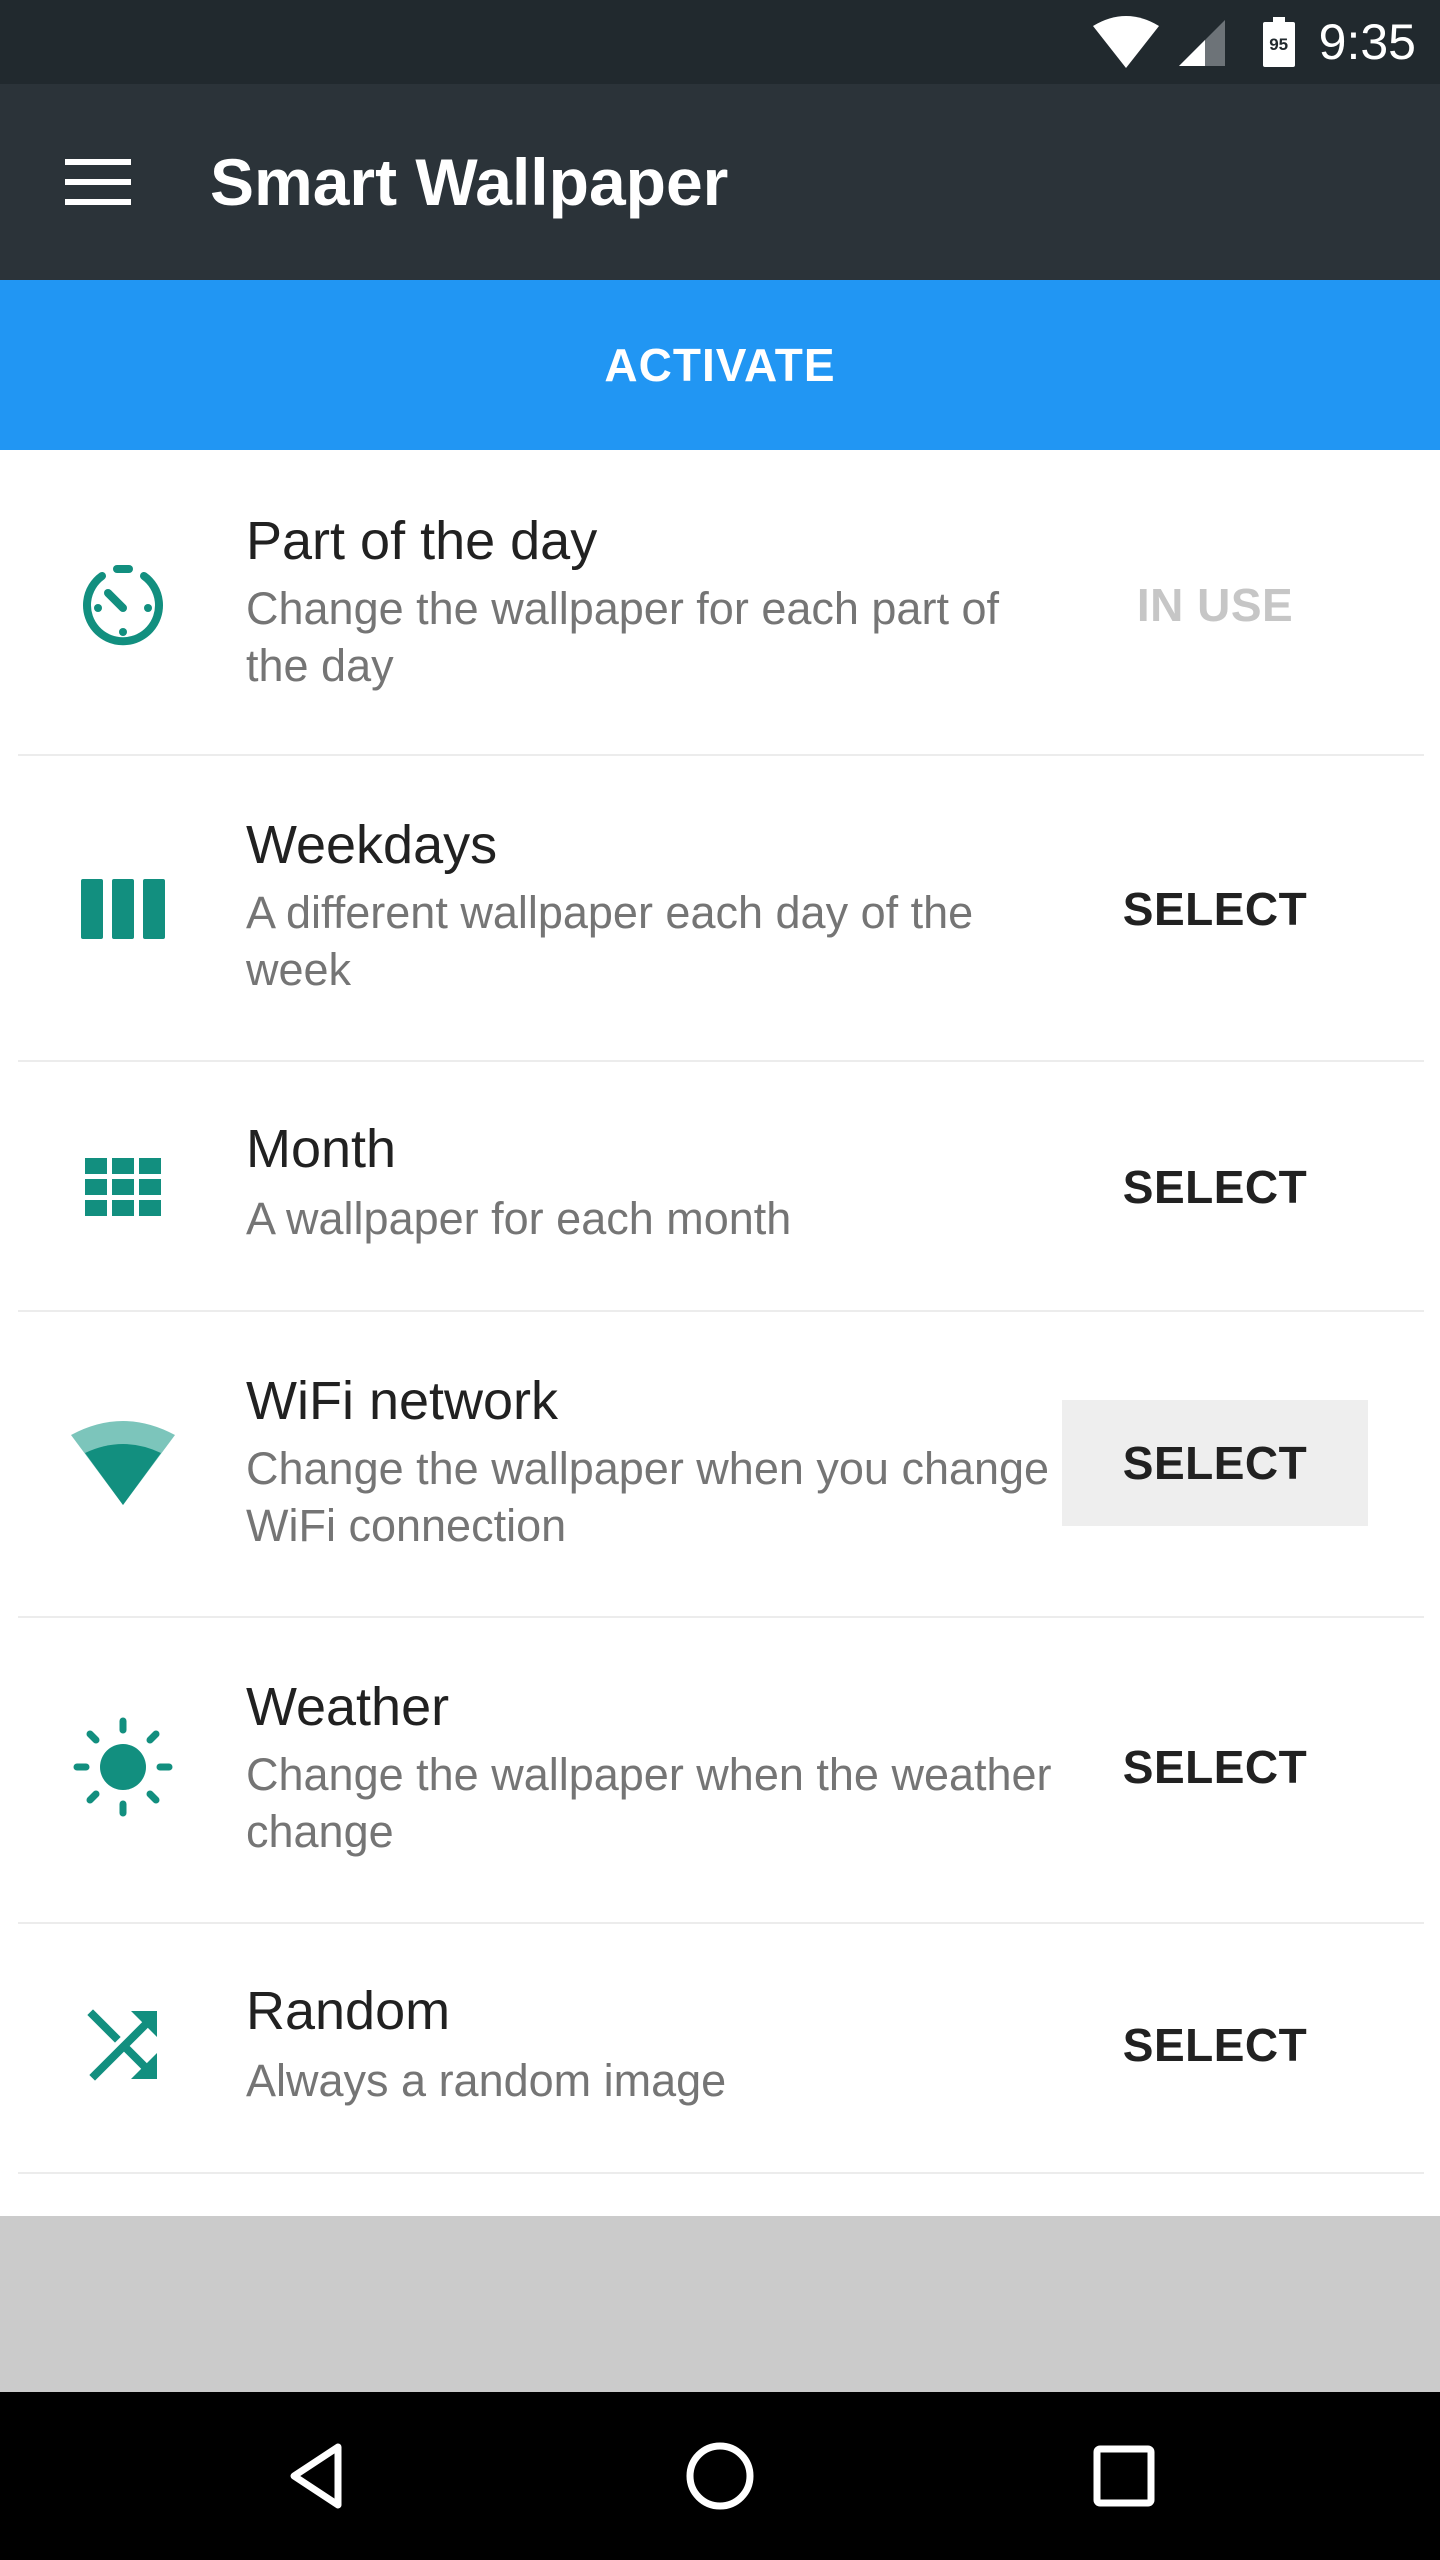  Describe the element at coordinates (123, 1767) in the screenshot. I see `weather-sun-icon` at that location.